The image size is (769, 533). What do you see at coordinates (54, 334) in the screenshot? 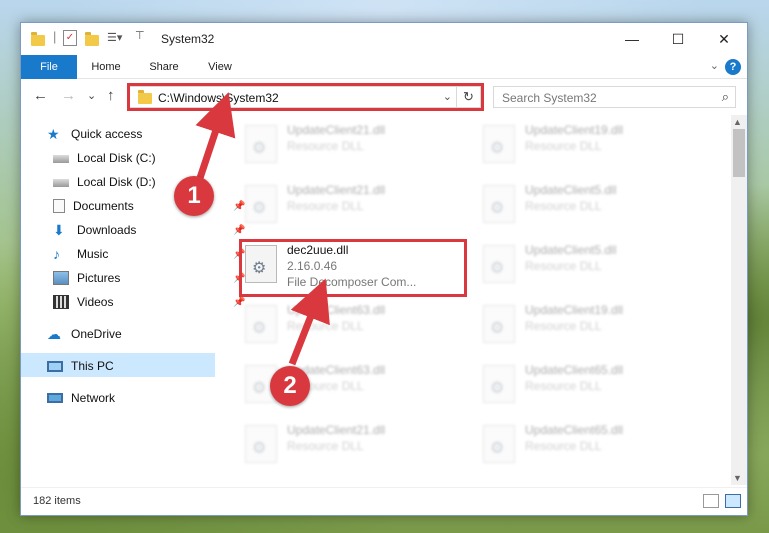
I see `cloud-icon: ☁` at bounding box center [54, 334].